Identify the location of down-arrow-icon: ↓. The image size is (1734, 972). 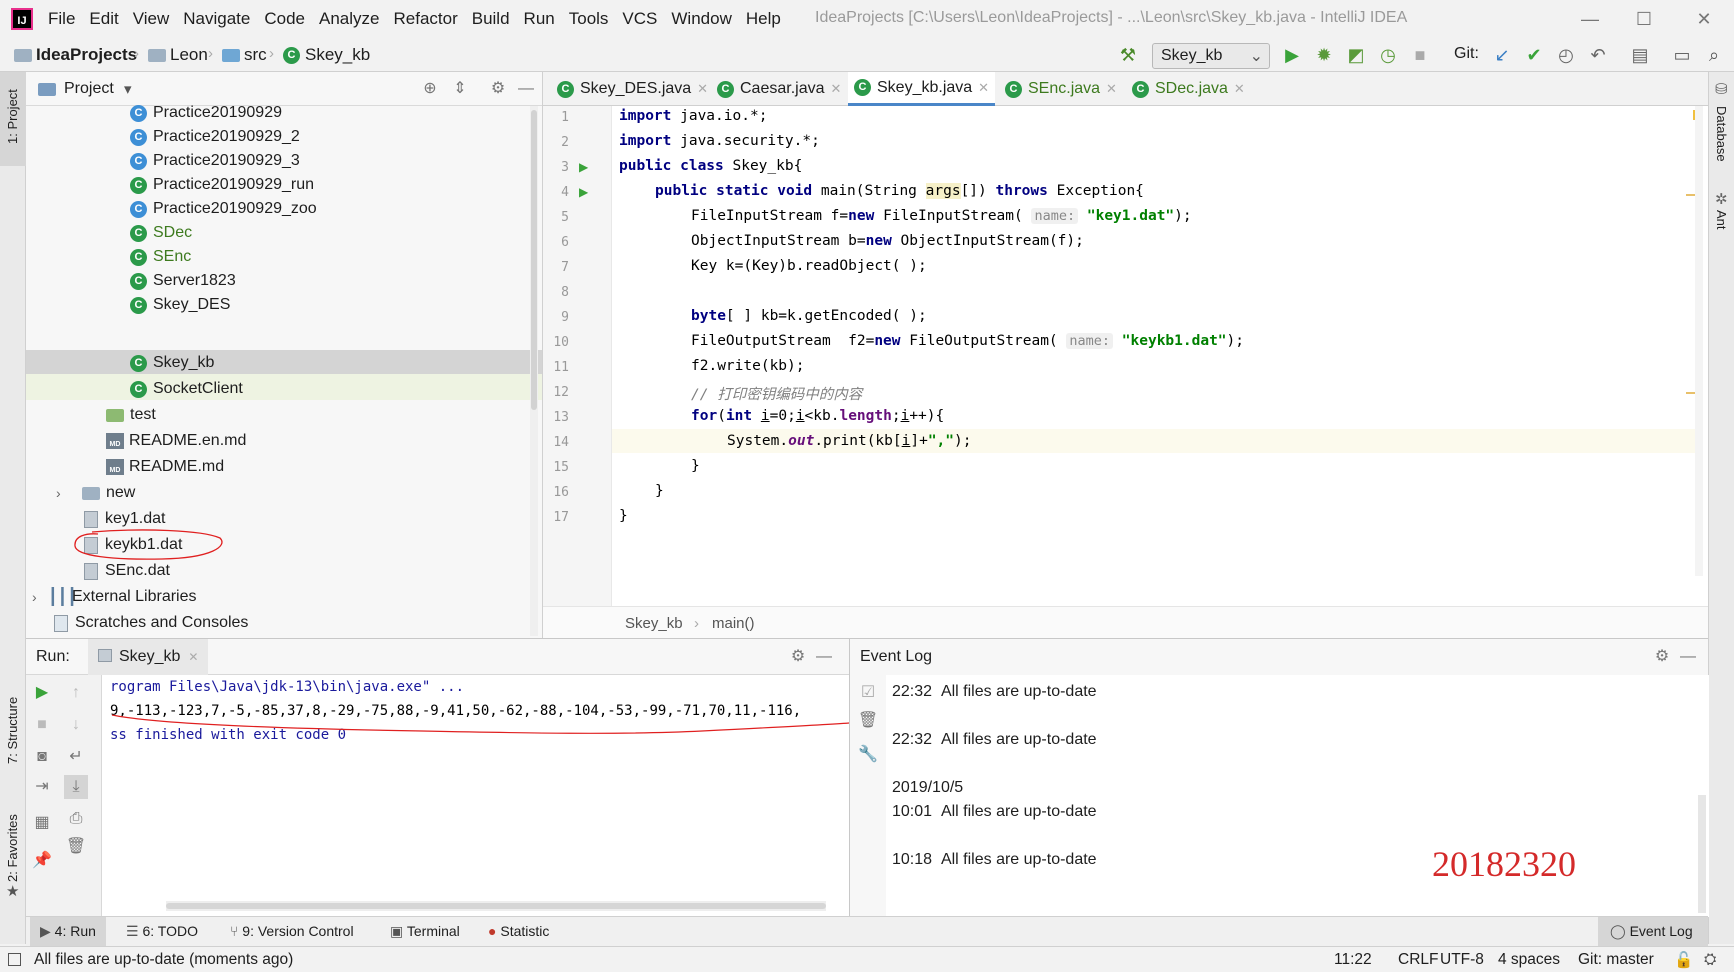
(76, 725).